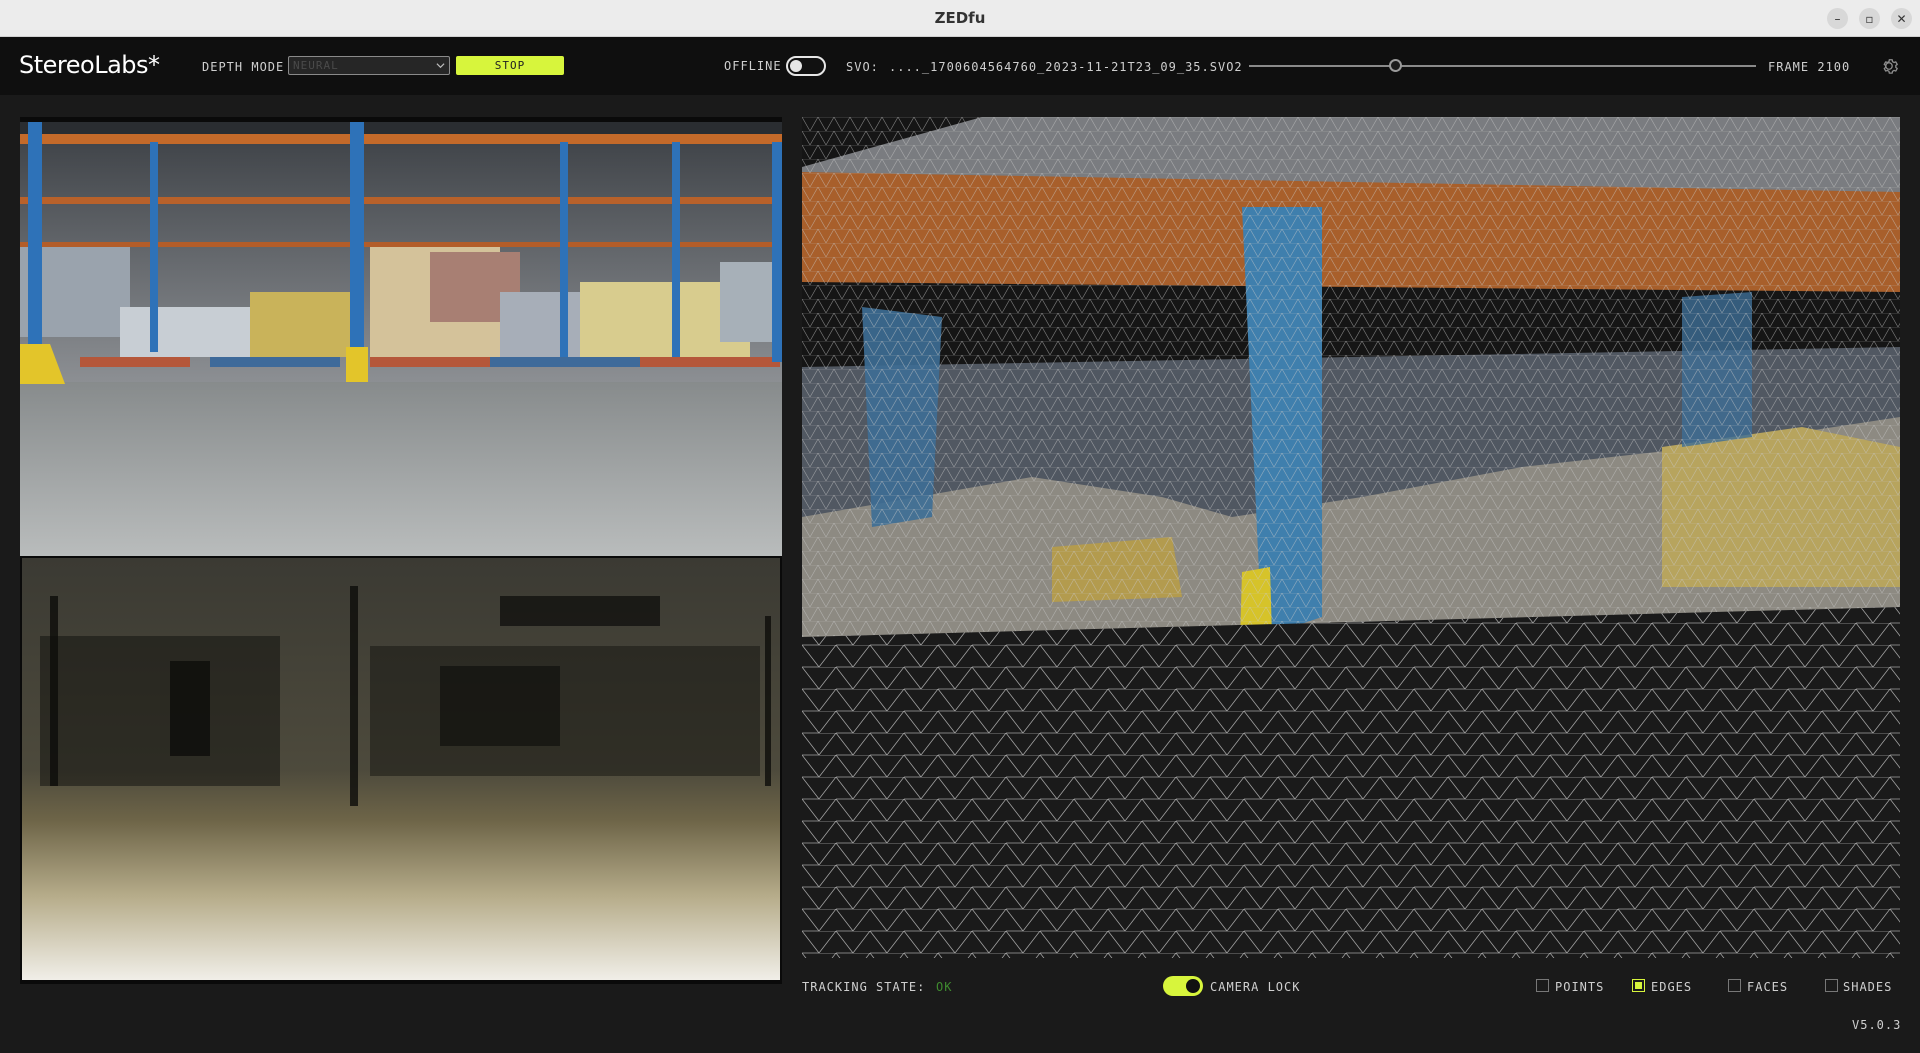 The width and height of the screenshot is (1920, 1053). Describe the element at coordinates (316, 65) in the screenshot. I see `depth-mode-value: NEURAL` at that location.